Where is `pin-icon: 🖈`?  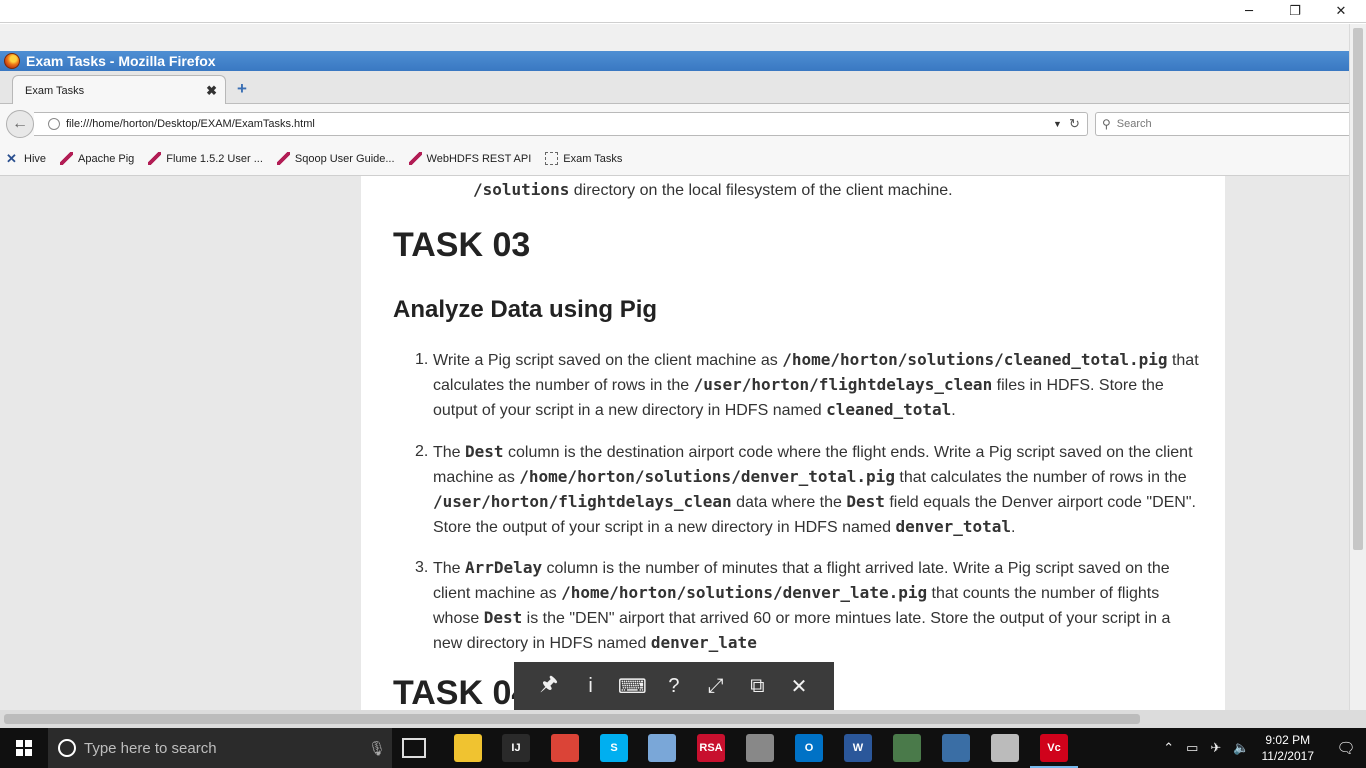 pin-icon: 🖈 is located at coordinates (549, 686).